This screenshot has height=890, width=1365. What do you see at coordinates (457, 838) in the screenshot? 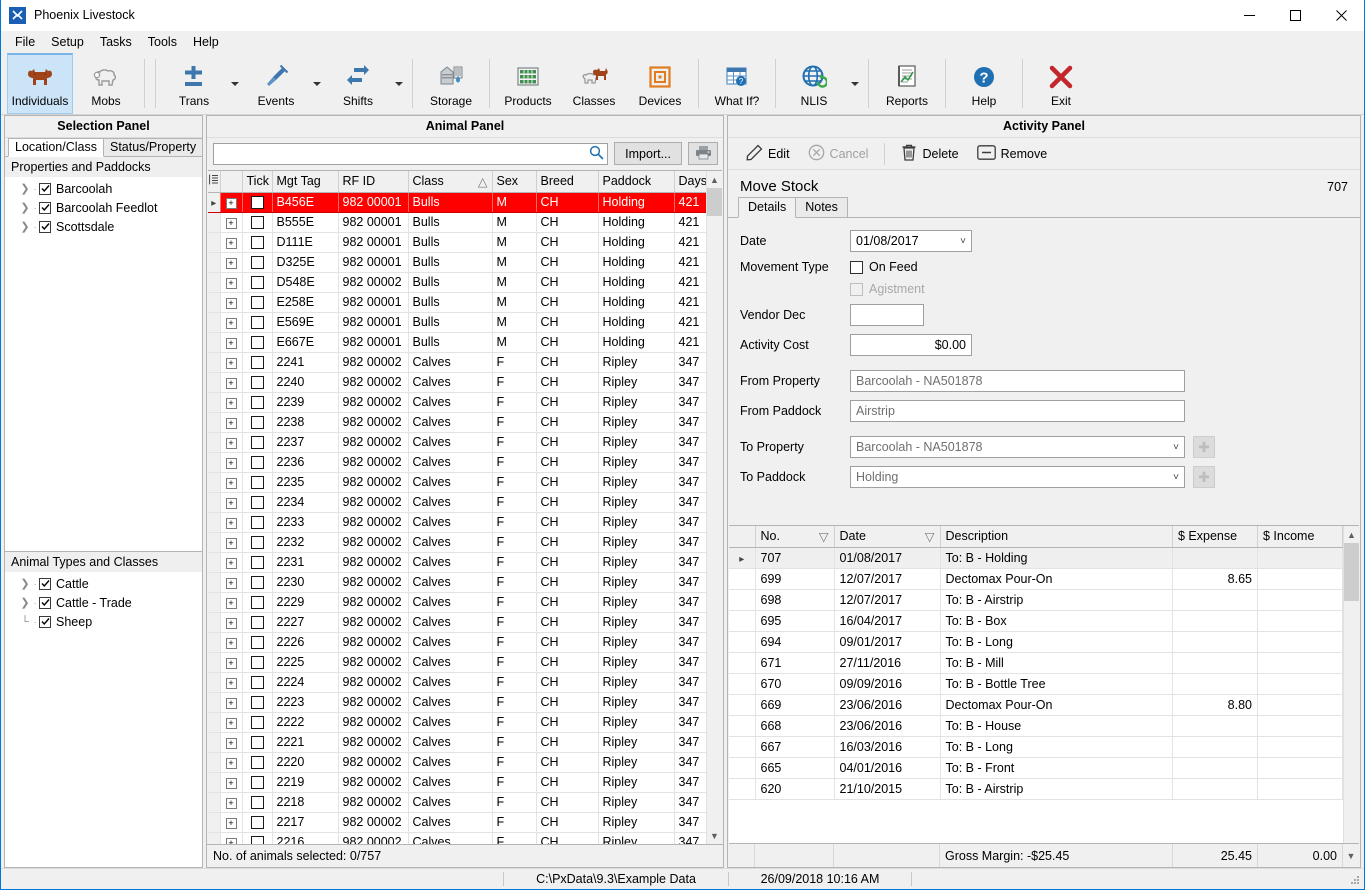
I see `table-row: +2216 982 00002 Calves F CH Ripley 347` at bounding box center [457, 838].